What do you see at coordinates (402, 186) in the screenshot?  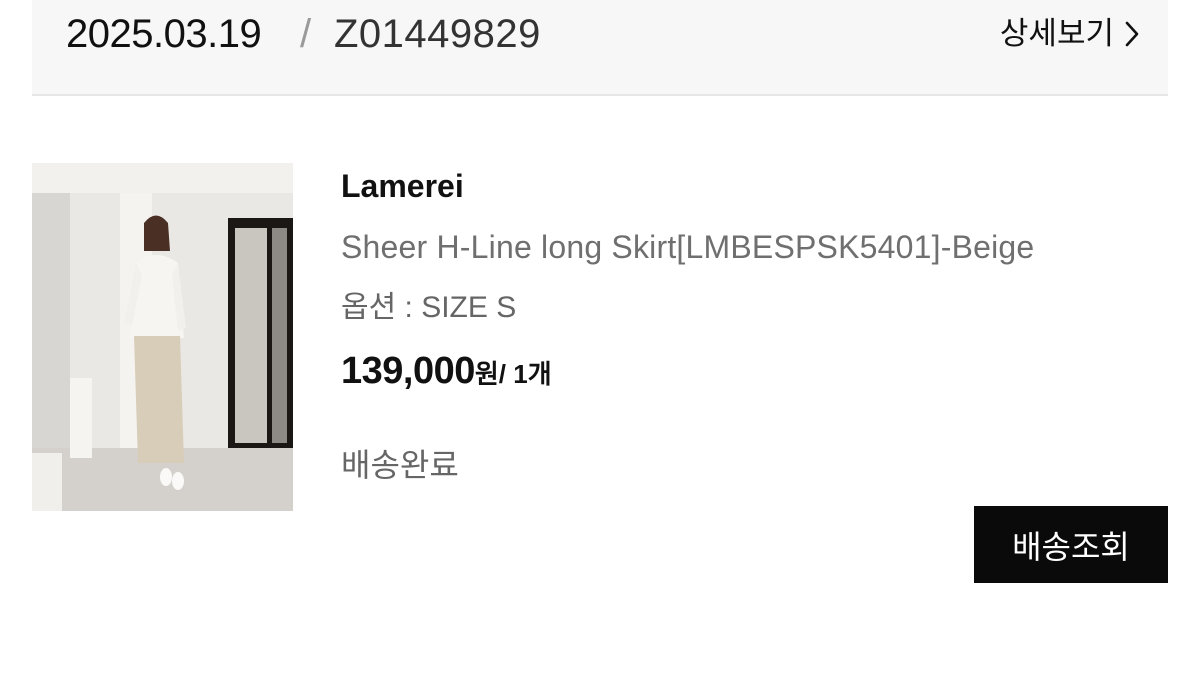 I see `product-brand: Lamerei` at bounding box center [402, 186].